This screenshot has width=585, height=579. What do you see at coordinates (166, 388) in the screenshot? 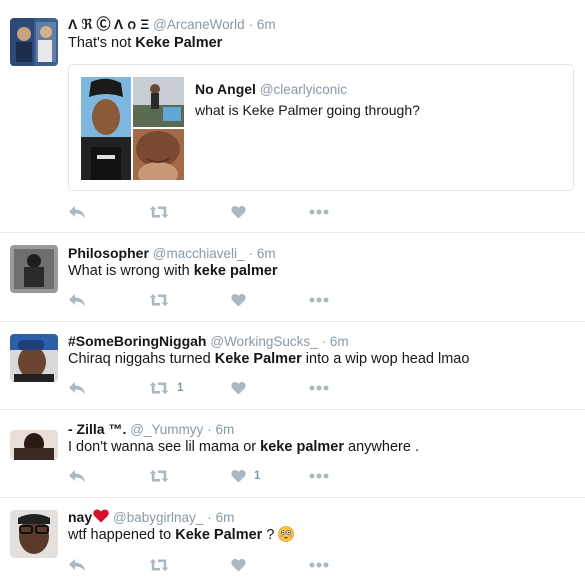
I see `retweet-button: 1` at bounding box center [166, 388].